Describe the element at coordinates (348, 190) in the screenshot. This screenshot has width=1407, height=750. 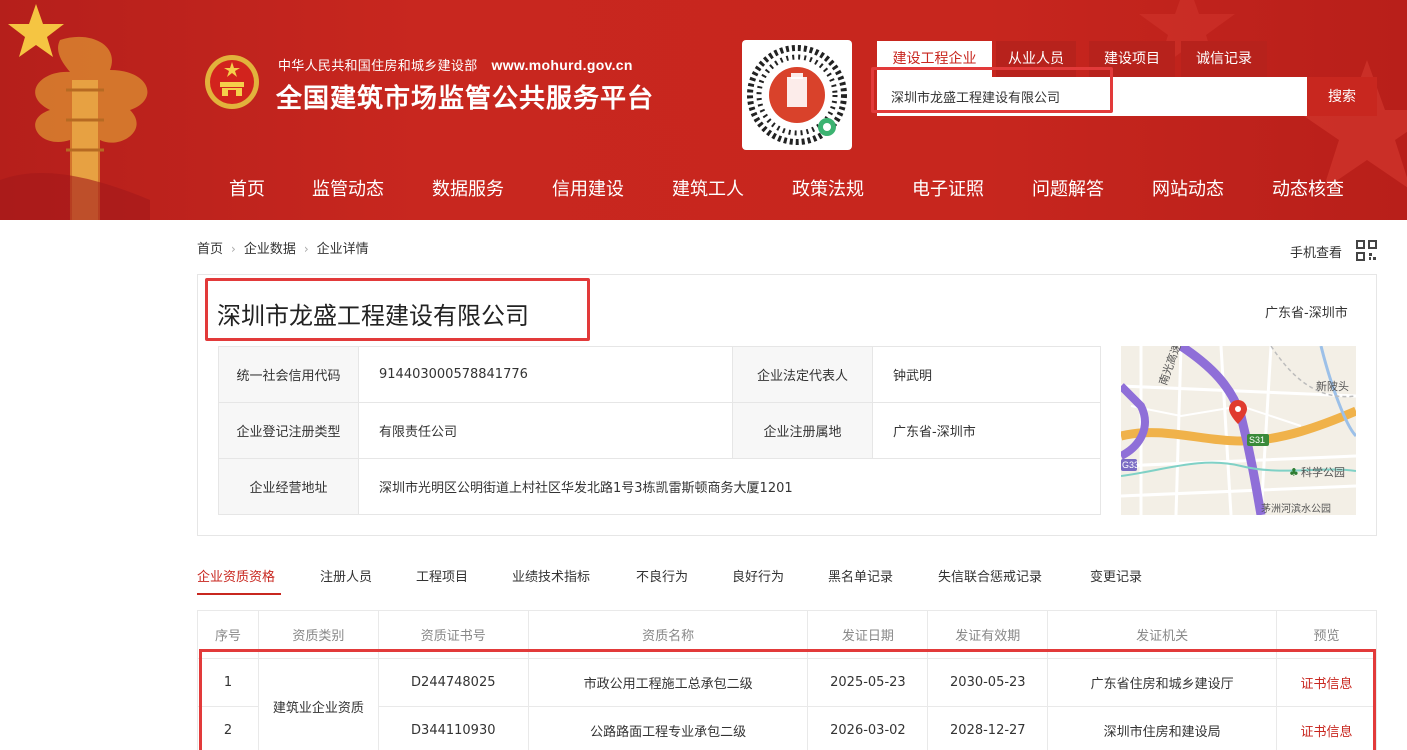
I see `nav-item-regulation-news: 监管动态` at that location.